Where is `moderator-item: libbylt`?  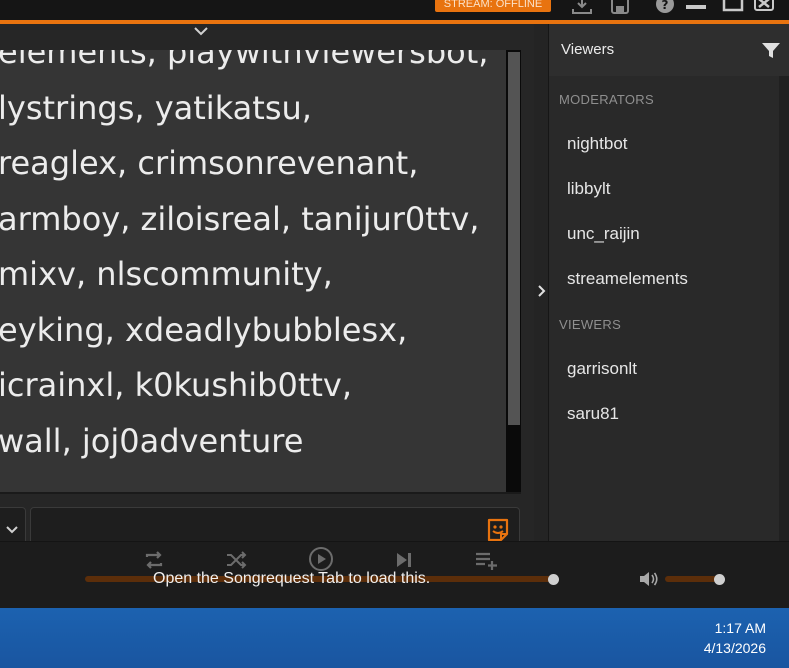
moderator-item: libbylt is located at coordinates (588, 189).